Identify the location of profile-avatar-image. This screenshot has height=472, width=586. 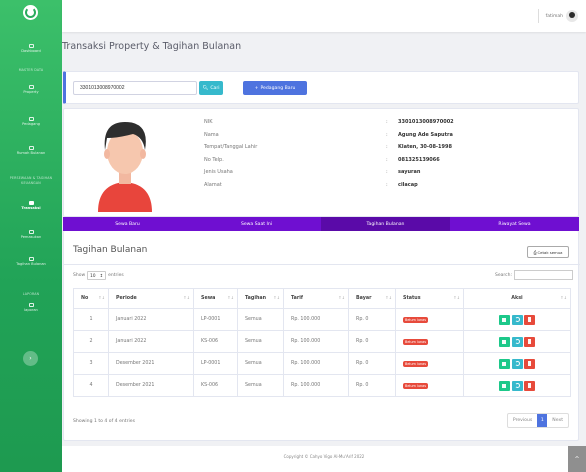
(125, 167).